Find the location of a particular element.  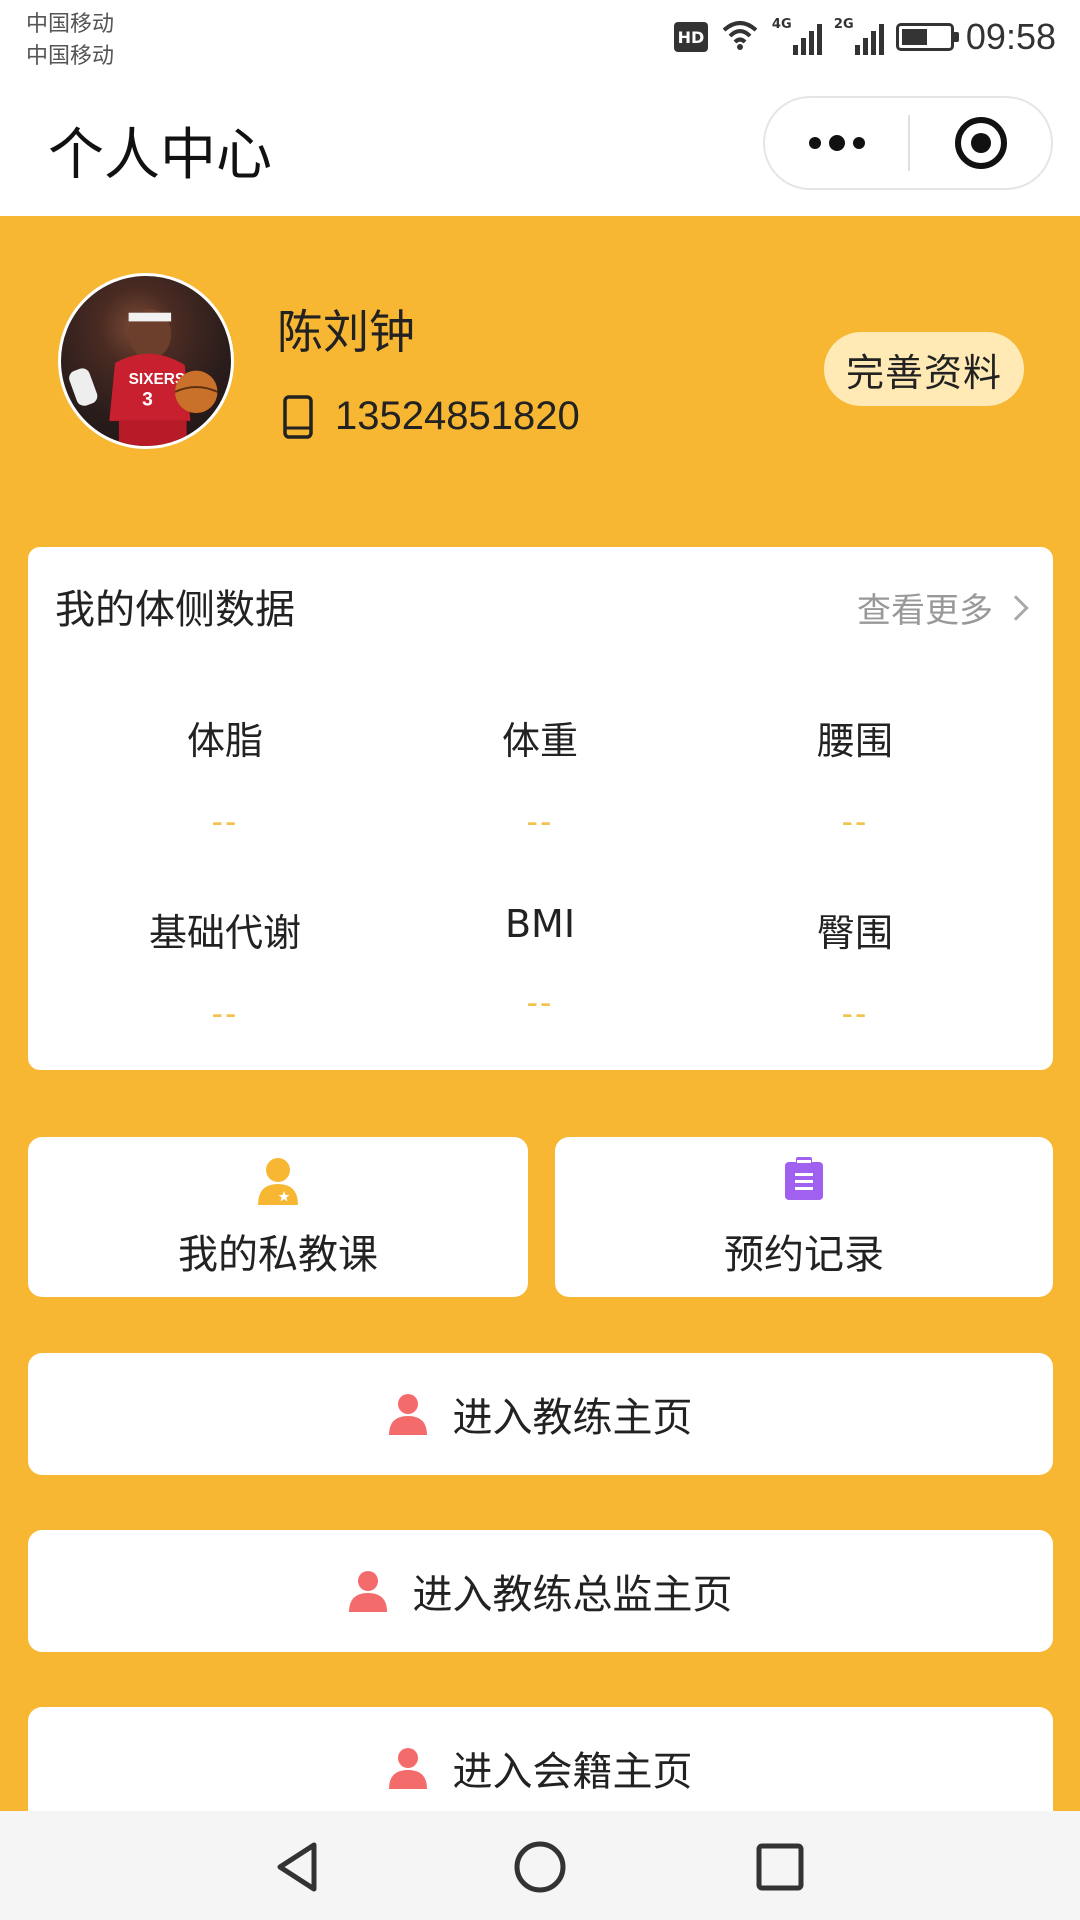

network-type-label: 4G is located at coordinates (781, 24).